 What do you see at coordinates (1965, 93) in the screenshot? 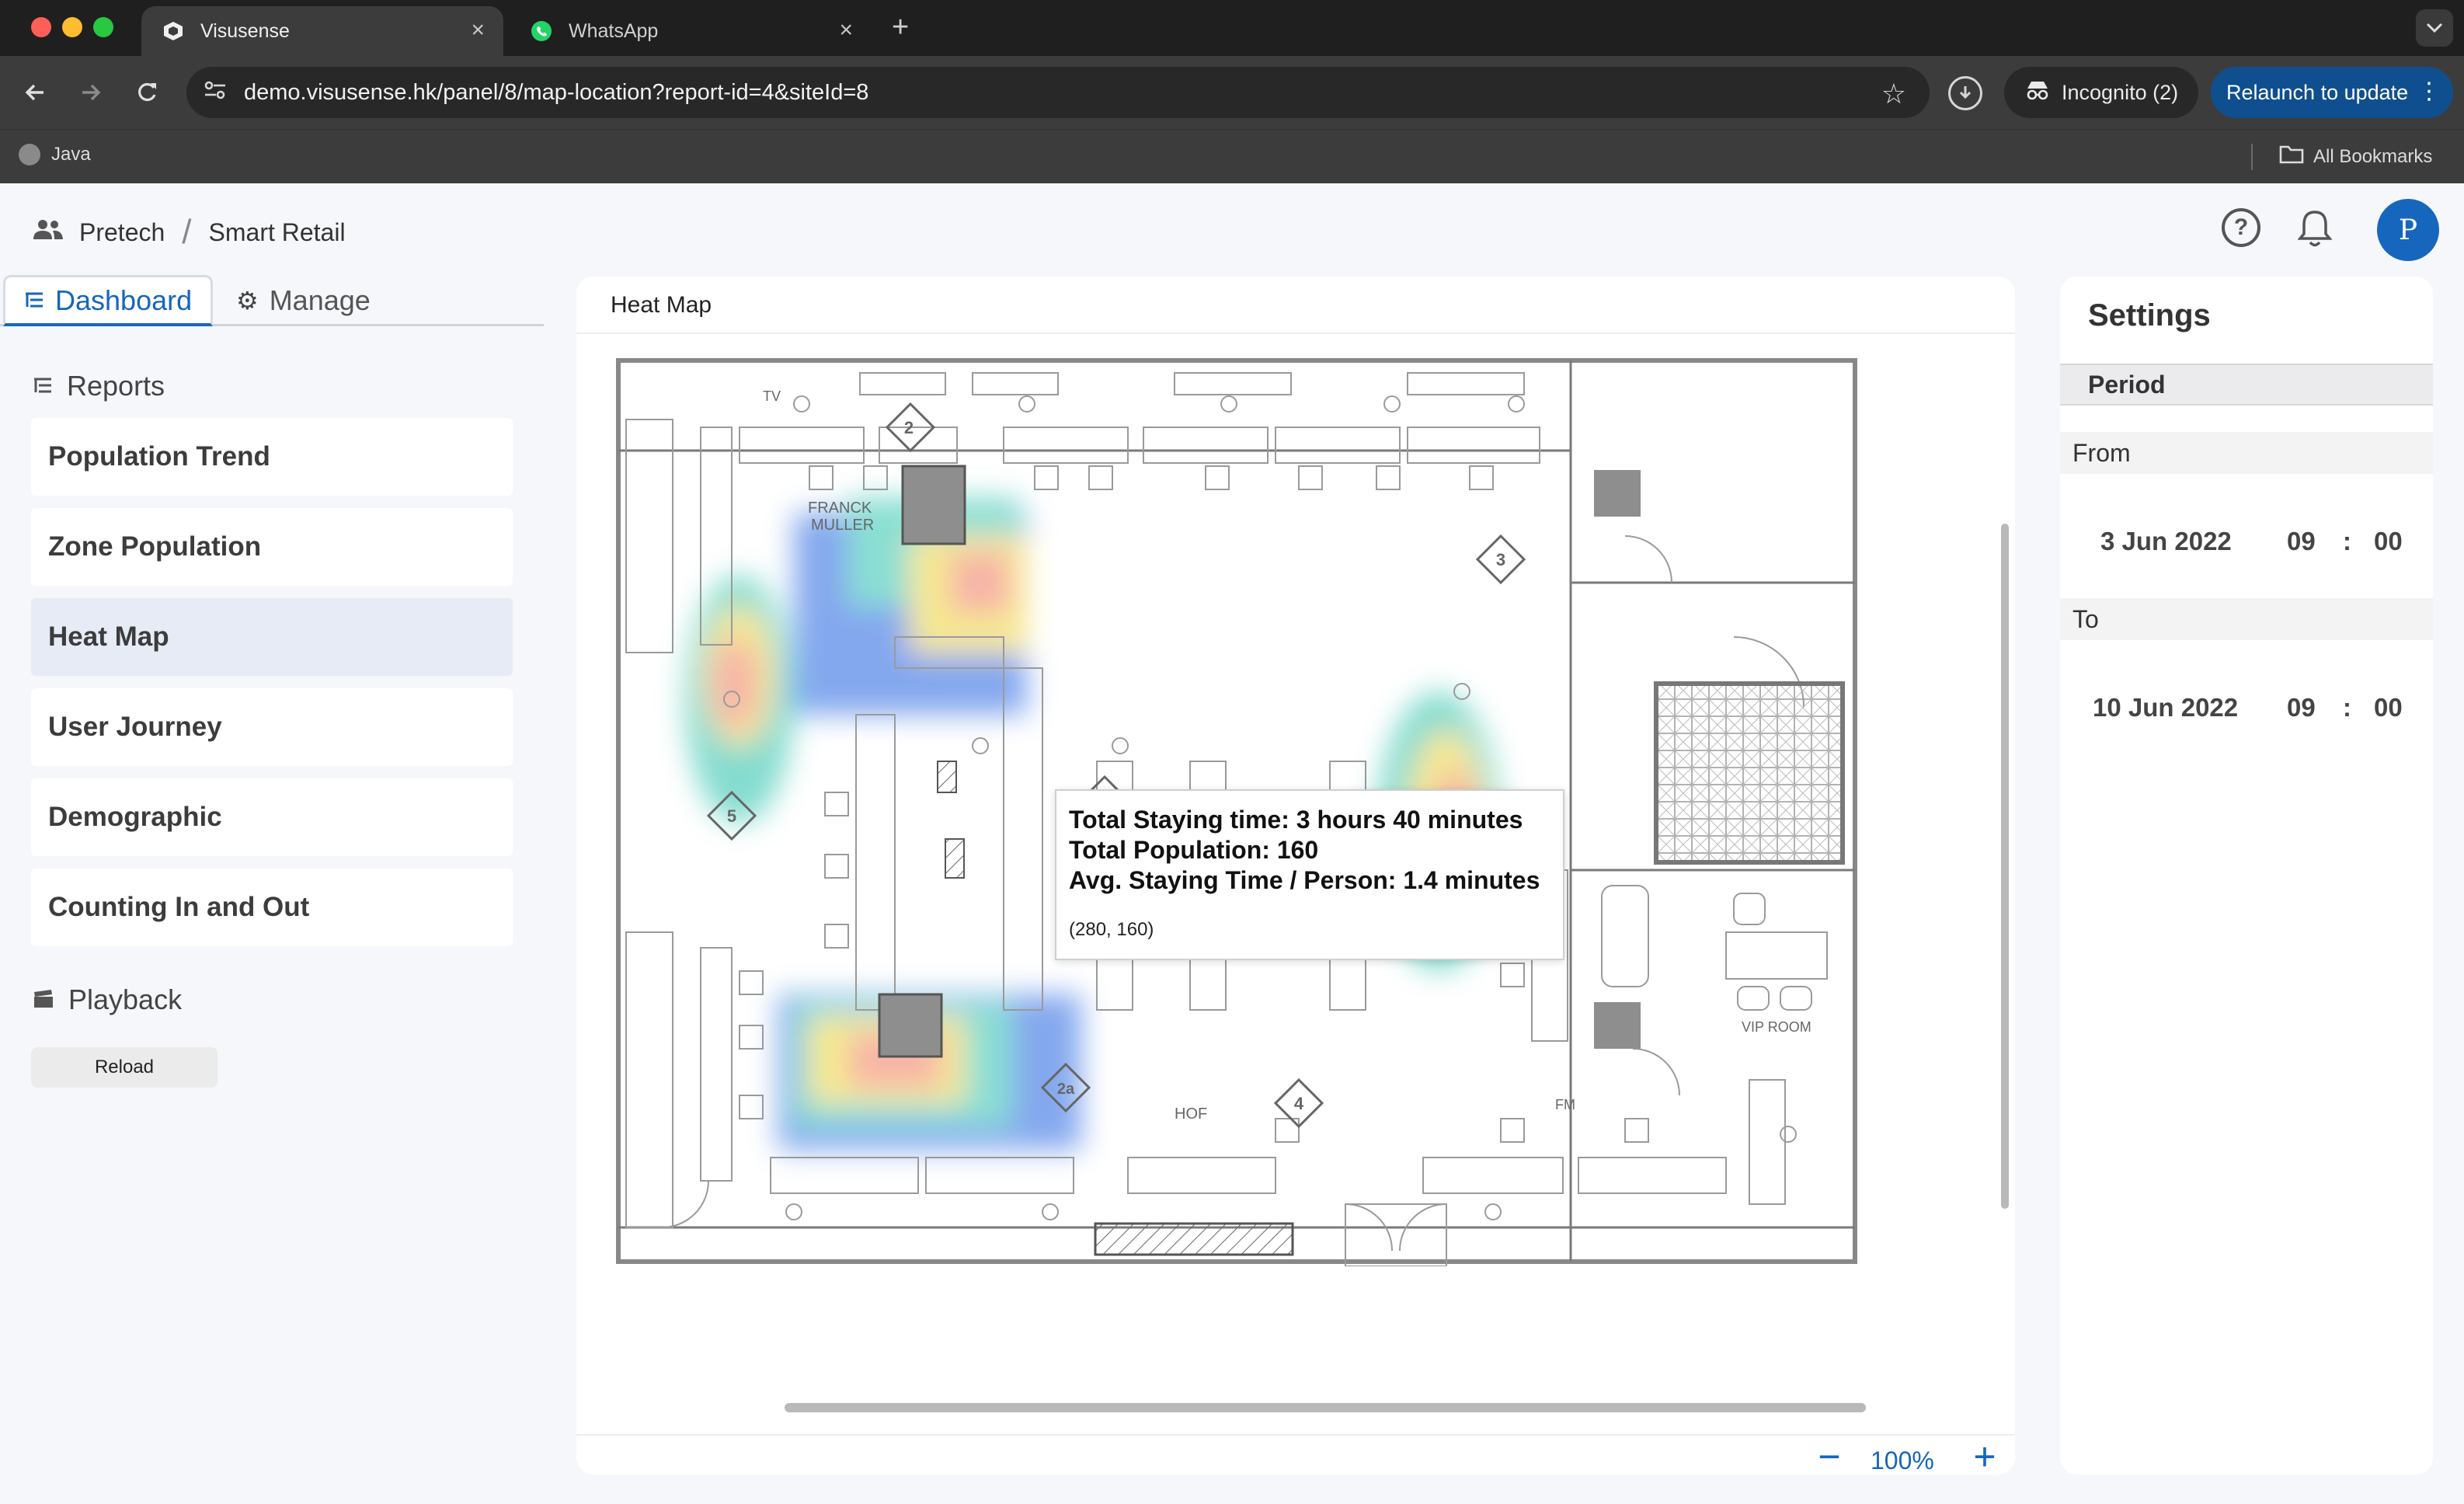
I see `download-icon` at bounding box center [1965, 93].